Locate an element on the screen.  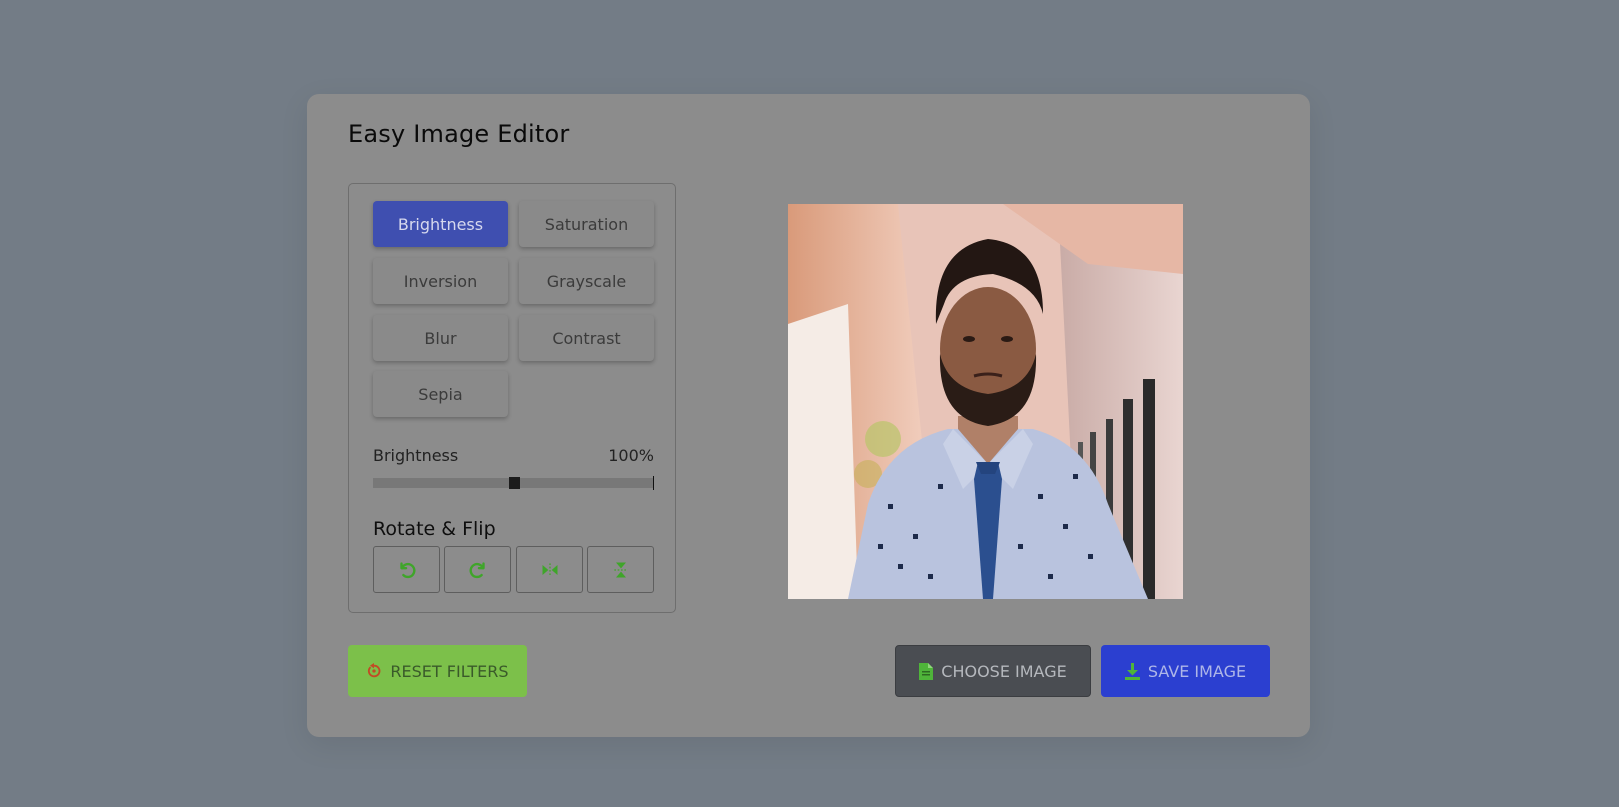
slider-name: Brightness is located at coordinates (416, 455).